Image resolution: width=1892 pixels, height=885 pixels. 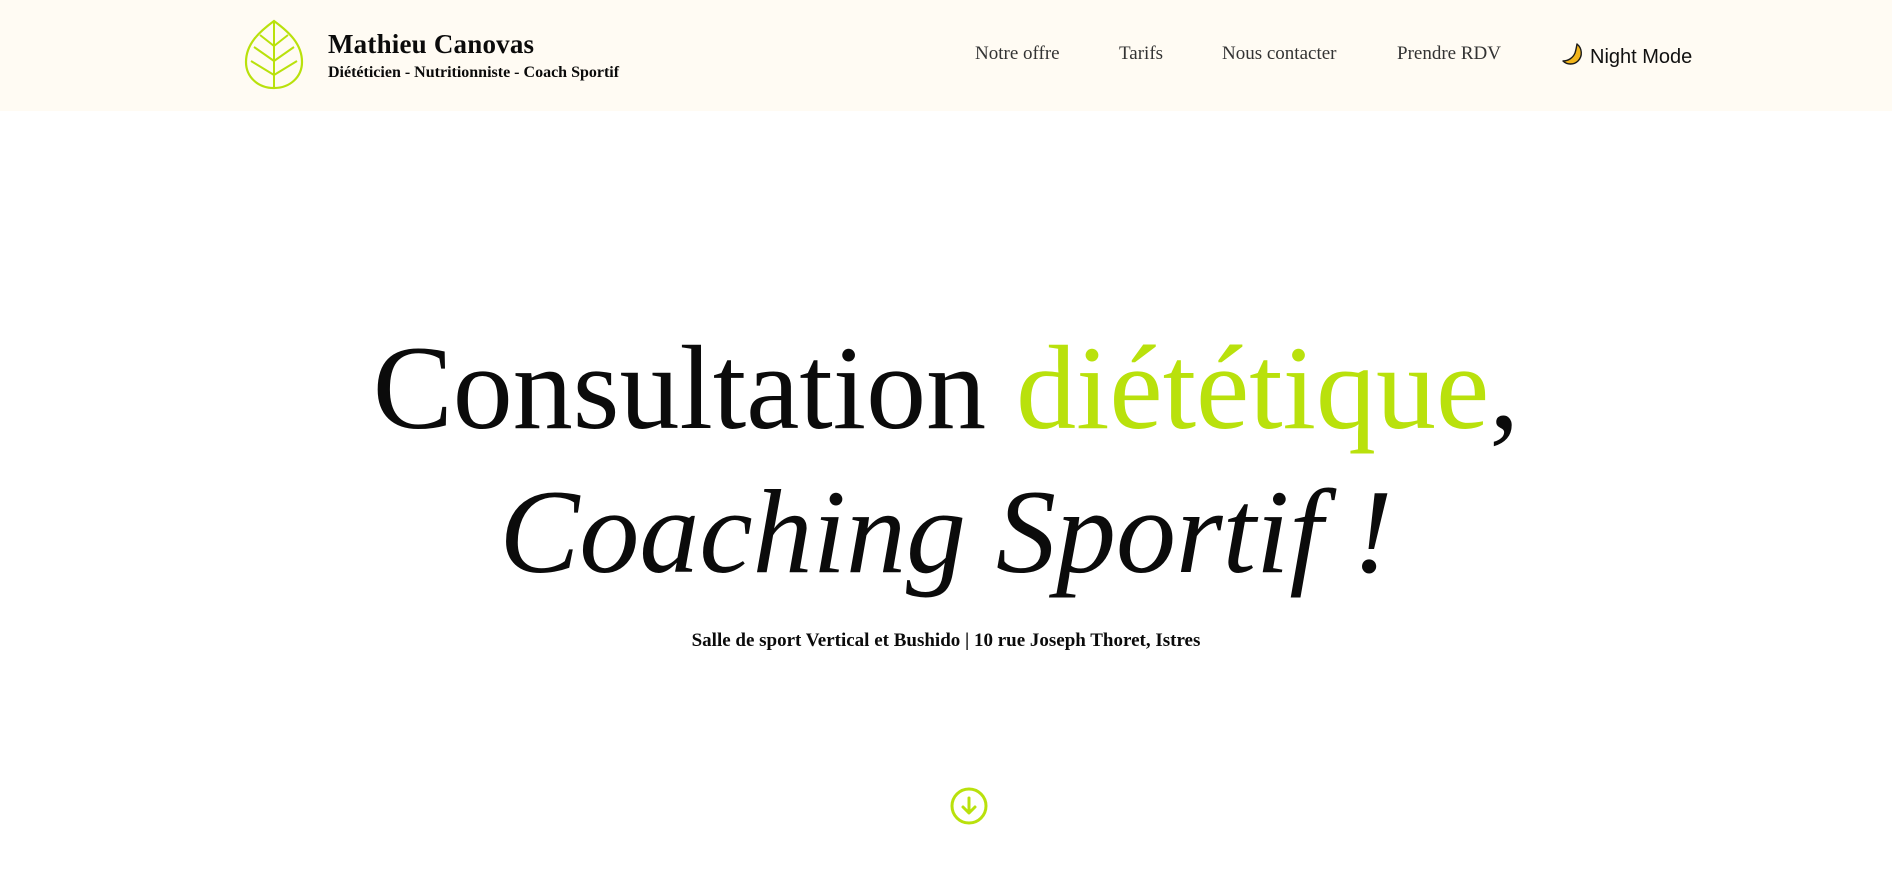 I want to click on hero-title-part1: Consultation, so click(x=694, y=387).